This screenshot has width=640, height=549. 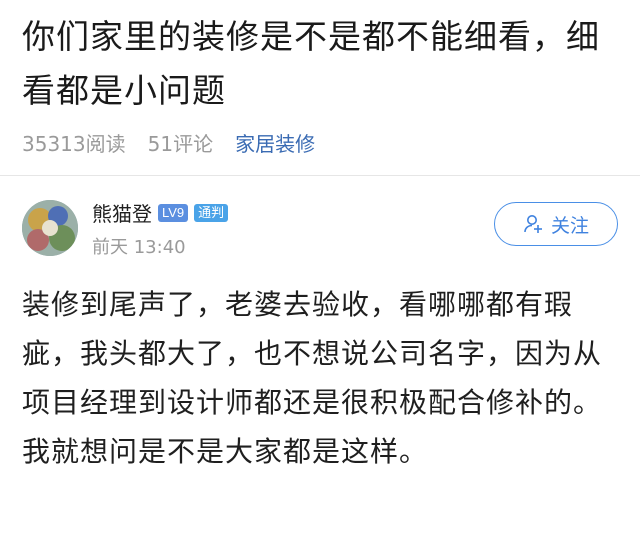 I want to click on author-info: 熊猫登 LV9 通判 前天 13:40, so click(x=160, y=228).